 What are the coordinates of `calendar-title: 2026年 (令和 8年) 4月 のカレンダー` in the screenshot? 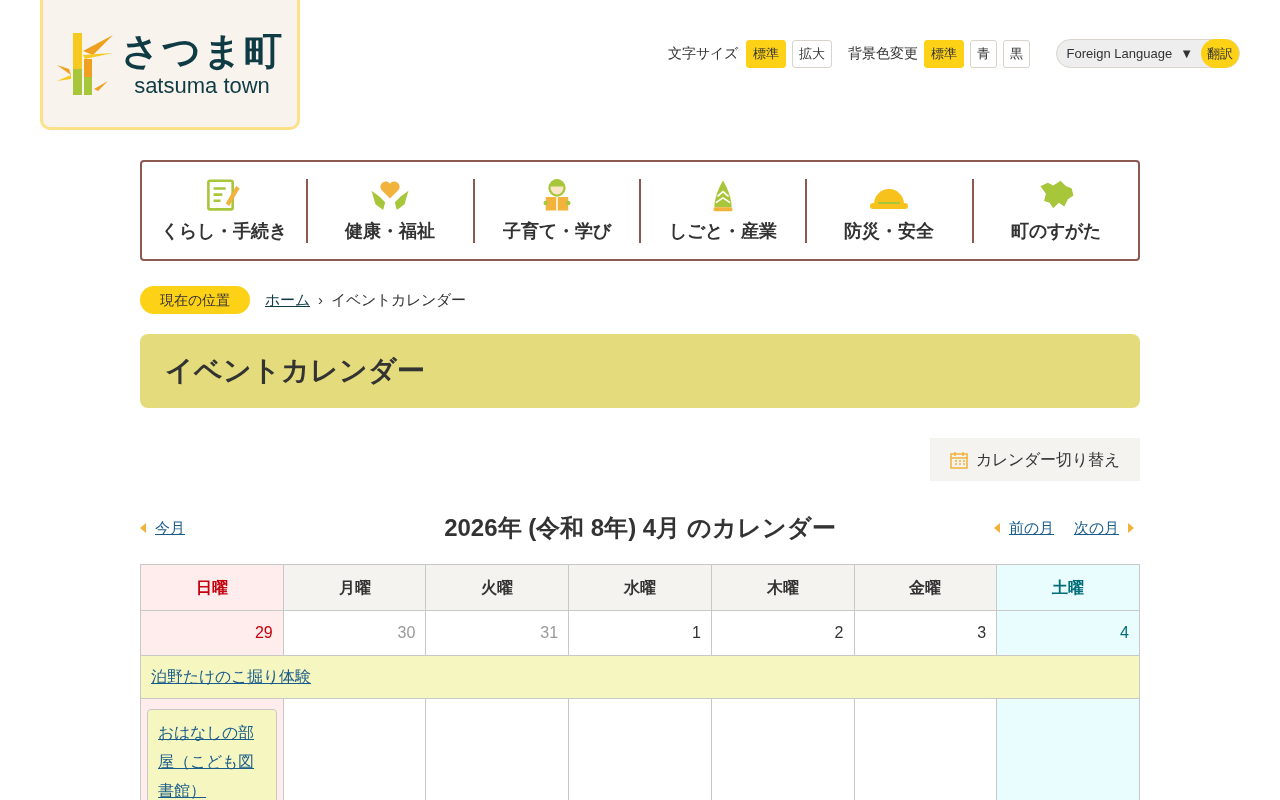 It's located at (640, 528).